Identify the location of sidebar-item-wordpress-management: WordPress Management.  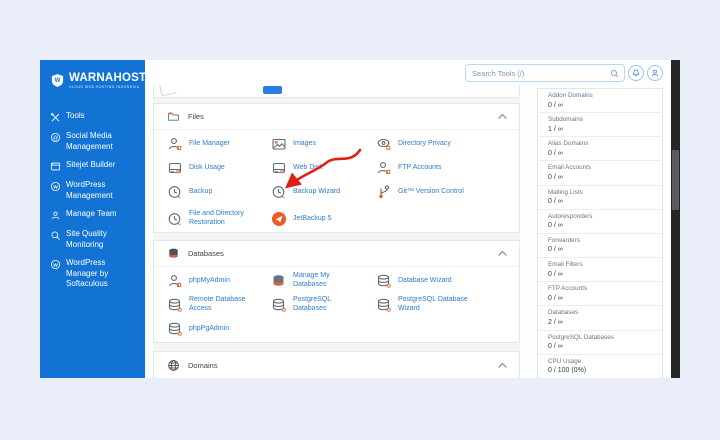
(92, 190).